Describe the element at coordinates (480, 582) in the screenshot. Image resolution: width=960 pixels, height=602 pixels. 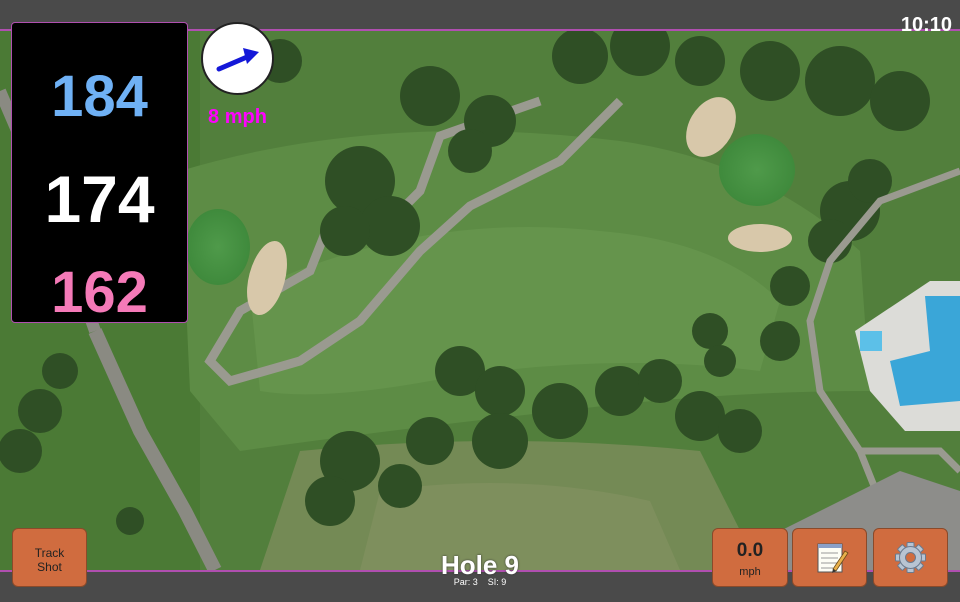
I see `hole-info: Par: 3 SI: 9` at that location.